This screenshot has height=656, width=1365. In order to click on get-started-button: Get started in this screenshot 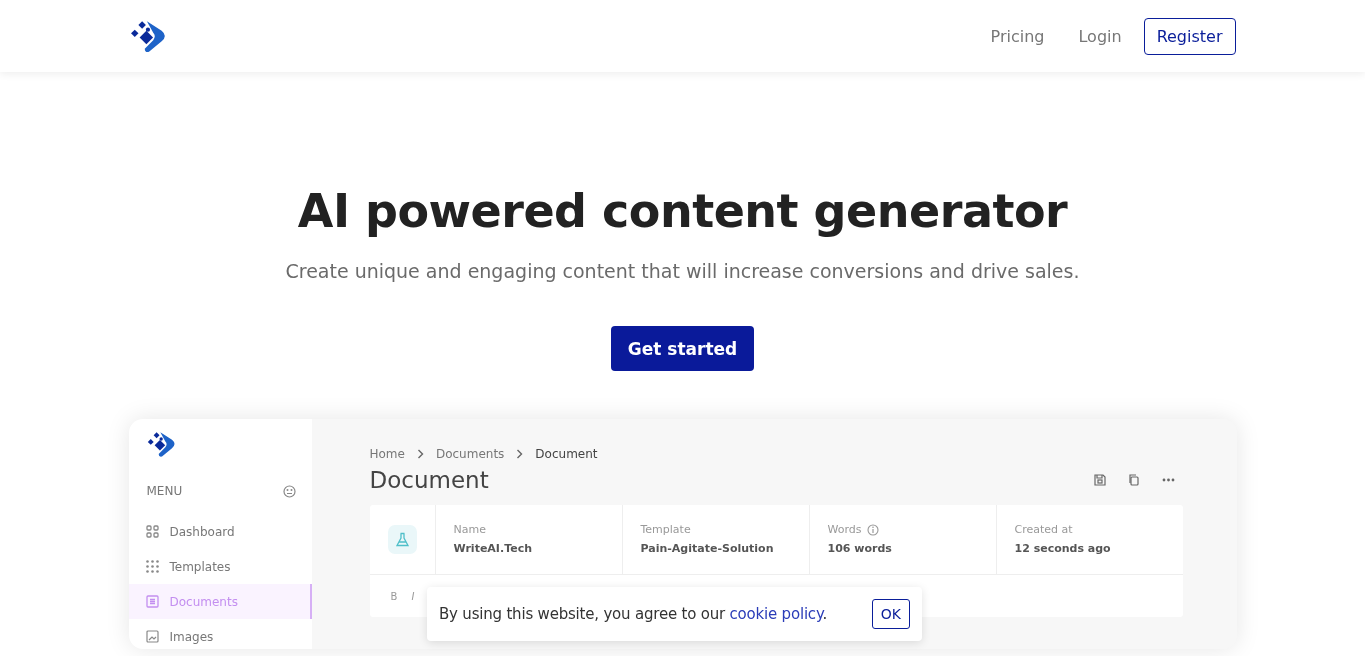, I will do `click(682, 348)`.